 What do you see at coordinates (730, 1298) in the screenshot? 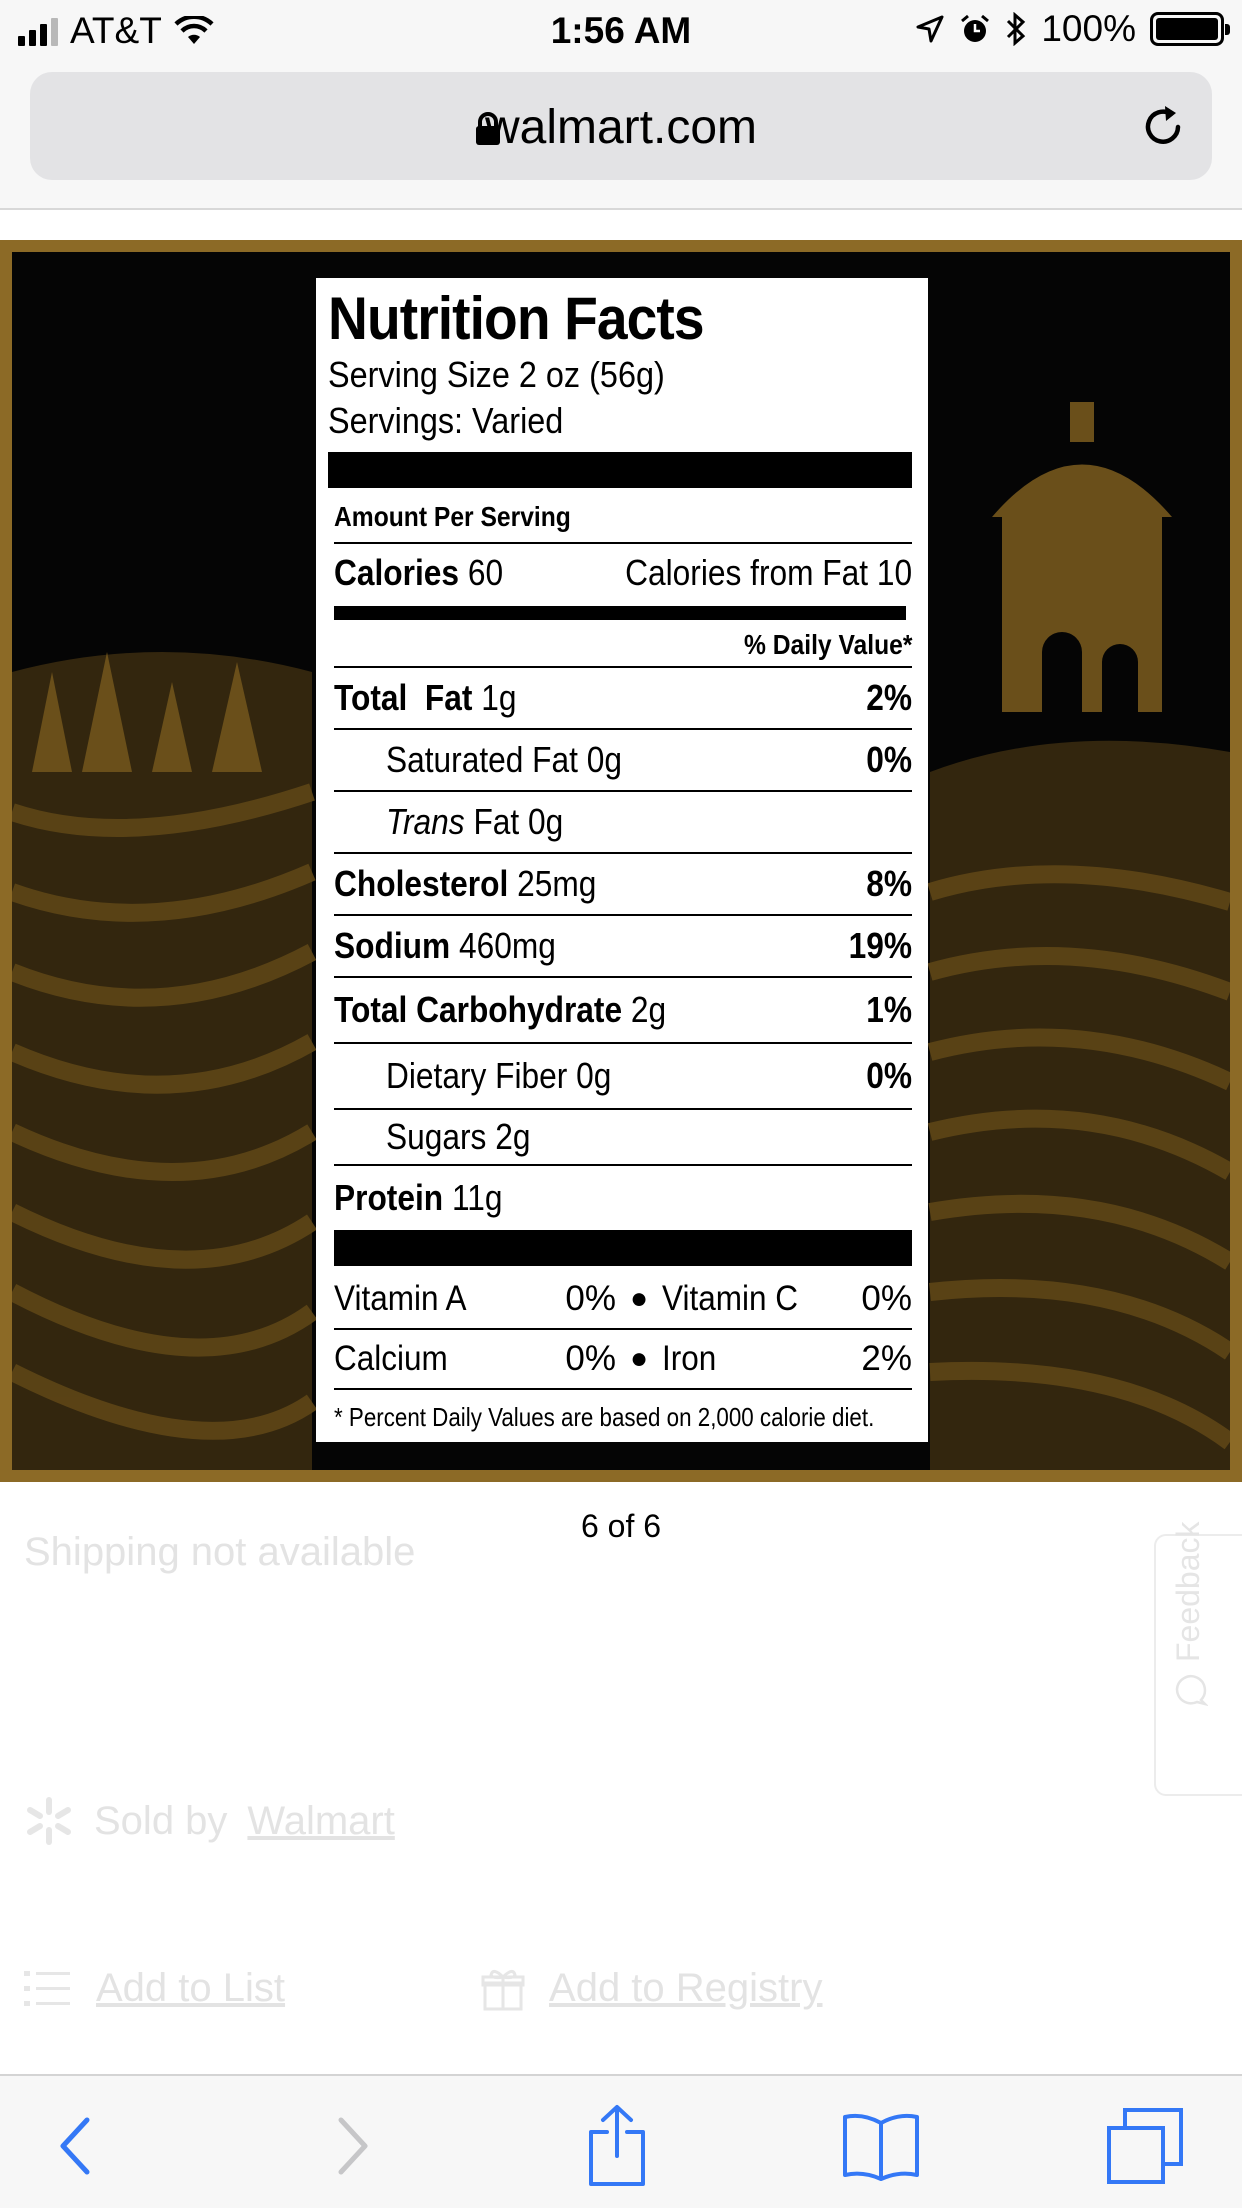
I see `vitamin-name: Vitamin C` at bounding box center [730, 1298].